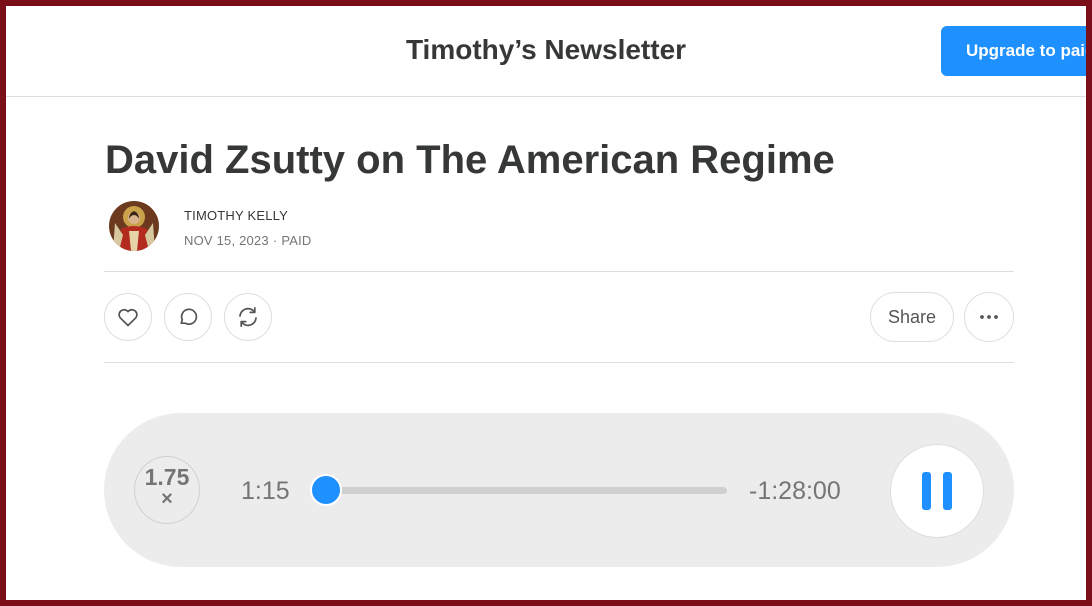 The image size is (1092, 606). What do you see at coordinates (236, 215) in the screenshot?
I see `author-name: TIMOTHY KELLY` at bounding box center [236, 215].